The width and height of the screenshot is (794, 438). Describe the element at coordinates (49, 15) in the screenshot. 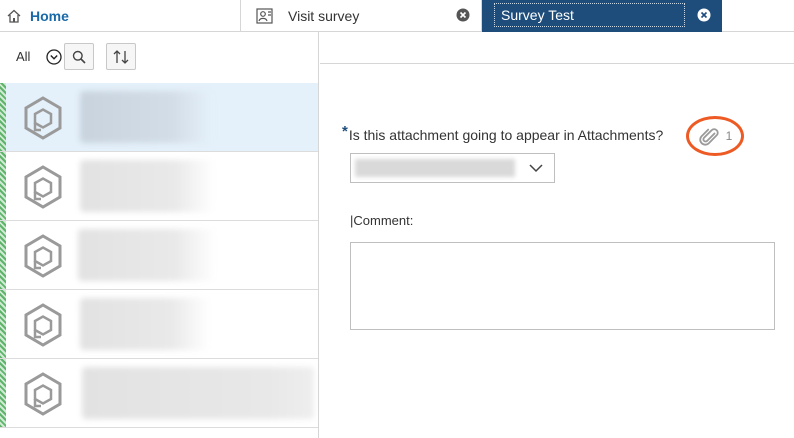

I see `tab-home-label: Home` at that location.